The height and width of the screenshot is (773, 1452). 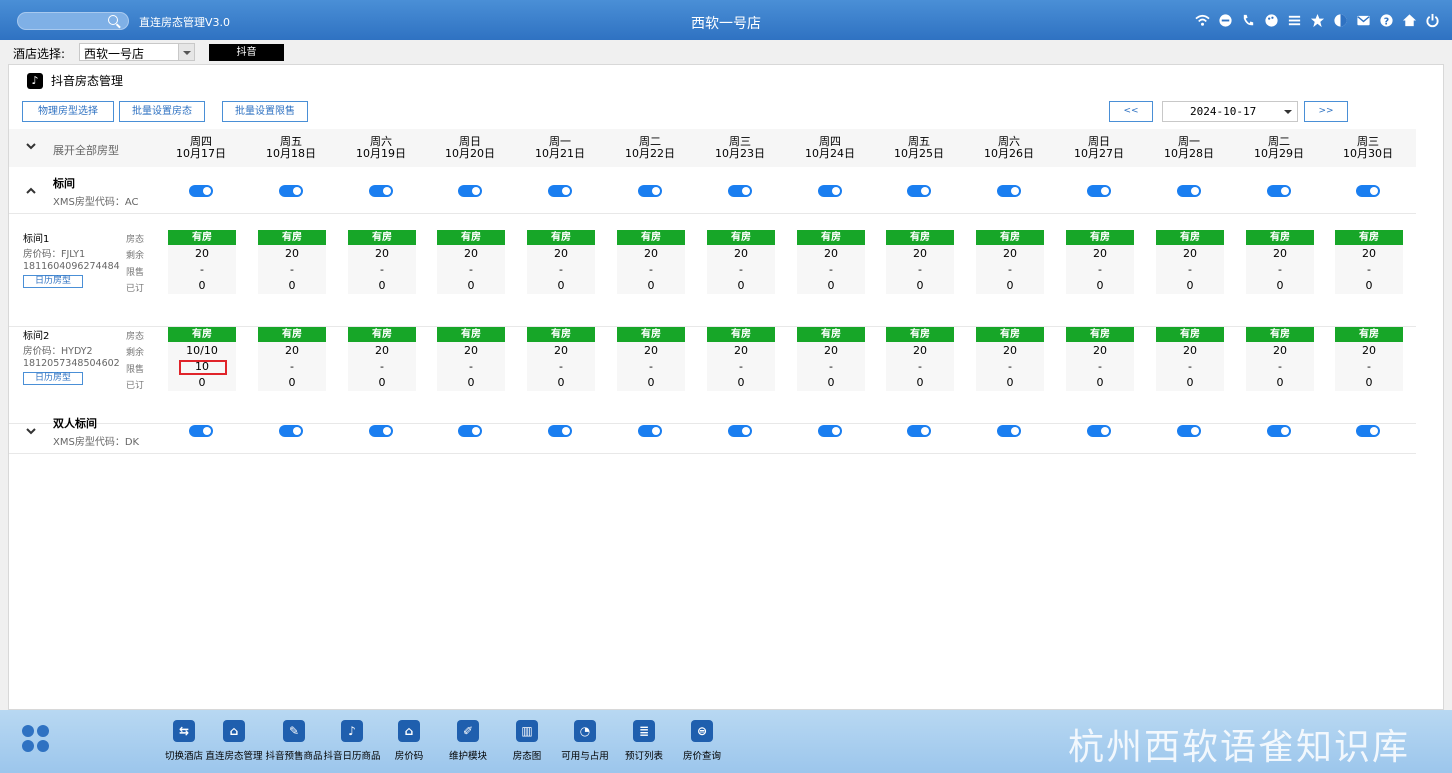 What do you see at coordinates (1432, 20) in the screenshot?
I see `power-icon` at bounding box center [1432, 20].